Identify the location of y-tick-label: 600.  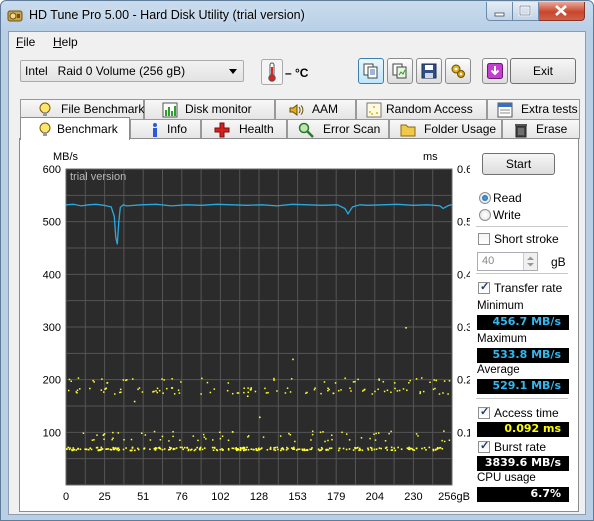
(52, 170).